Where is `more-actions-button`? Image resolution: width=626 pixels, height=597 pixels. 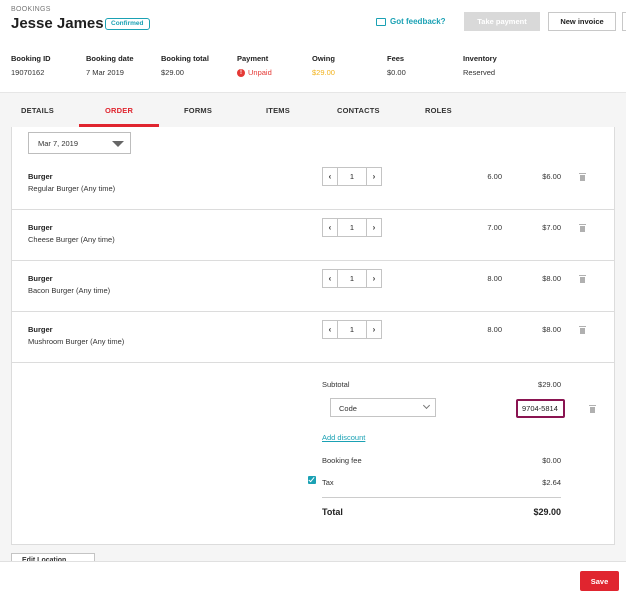 more-actions-button is located at coordinates (624, 21).